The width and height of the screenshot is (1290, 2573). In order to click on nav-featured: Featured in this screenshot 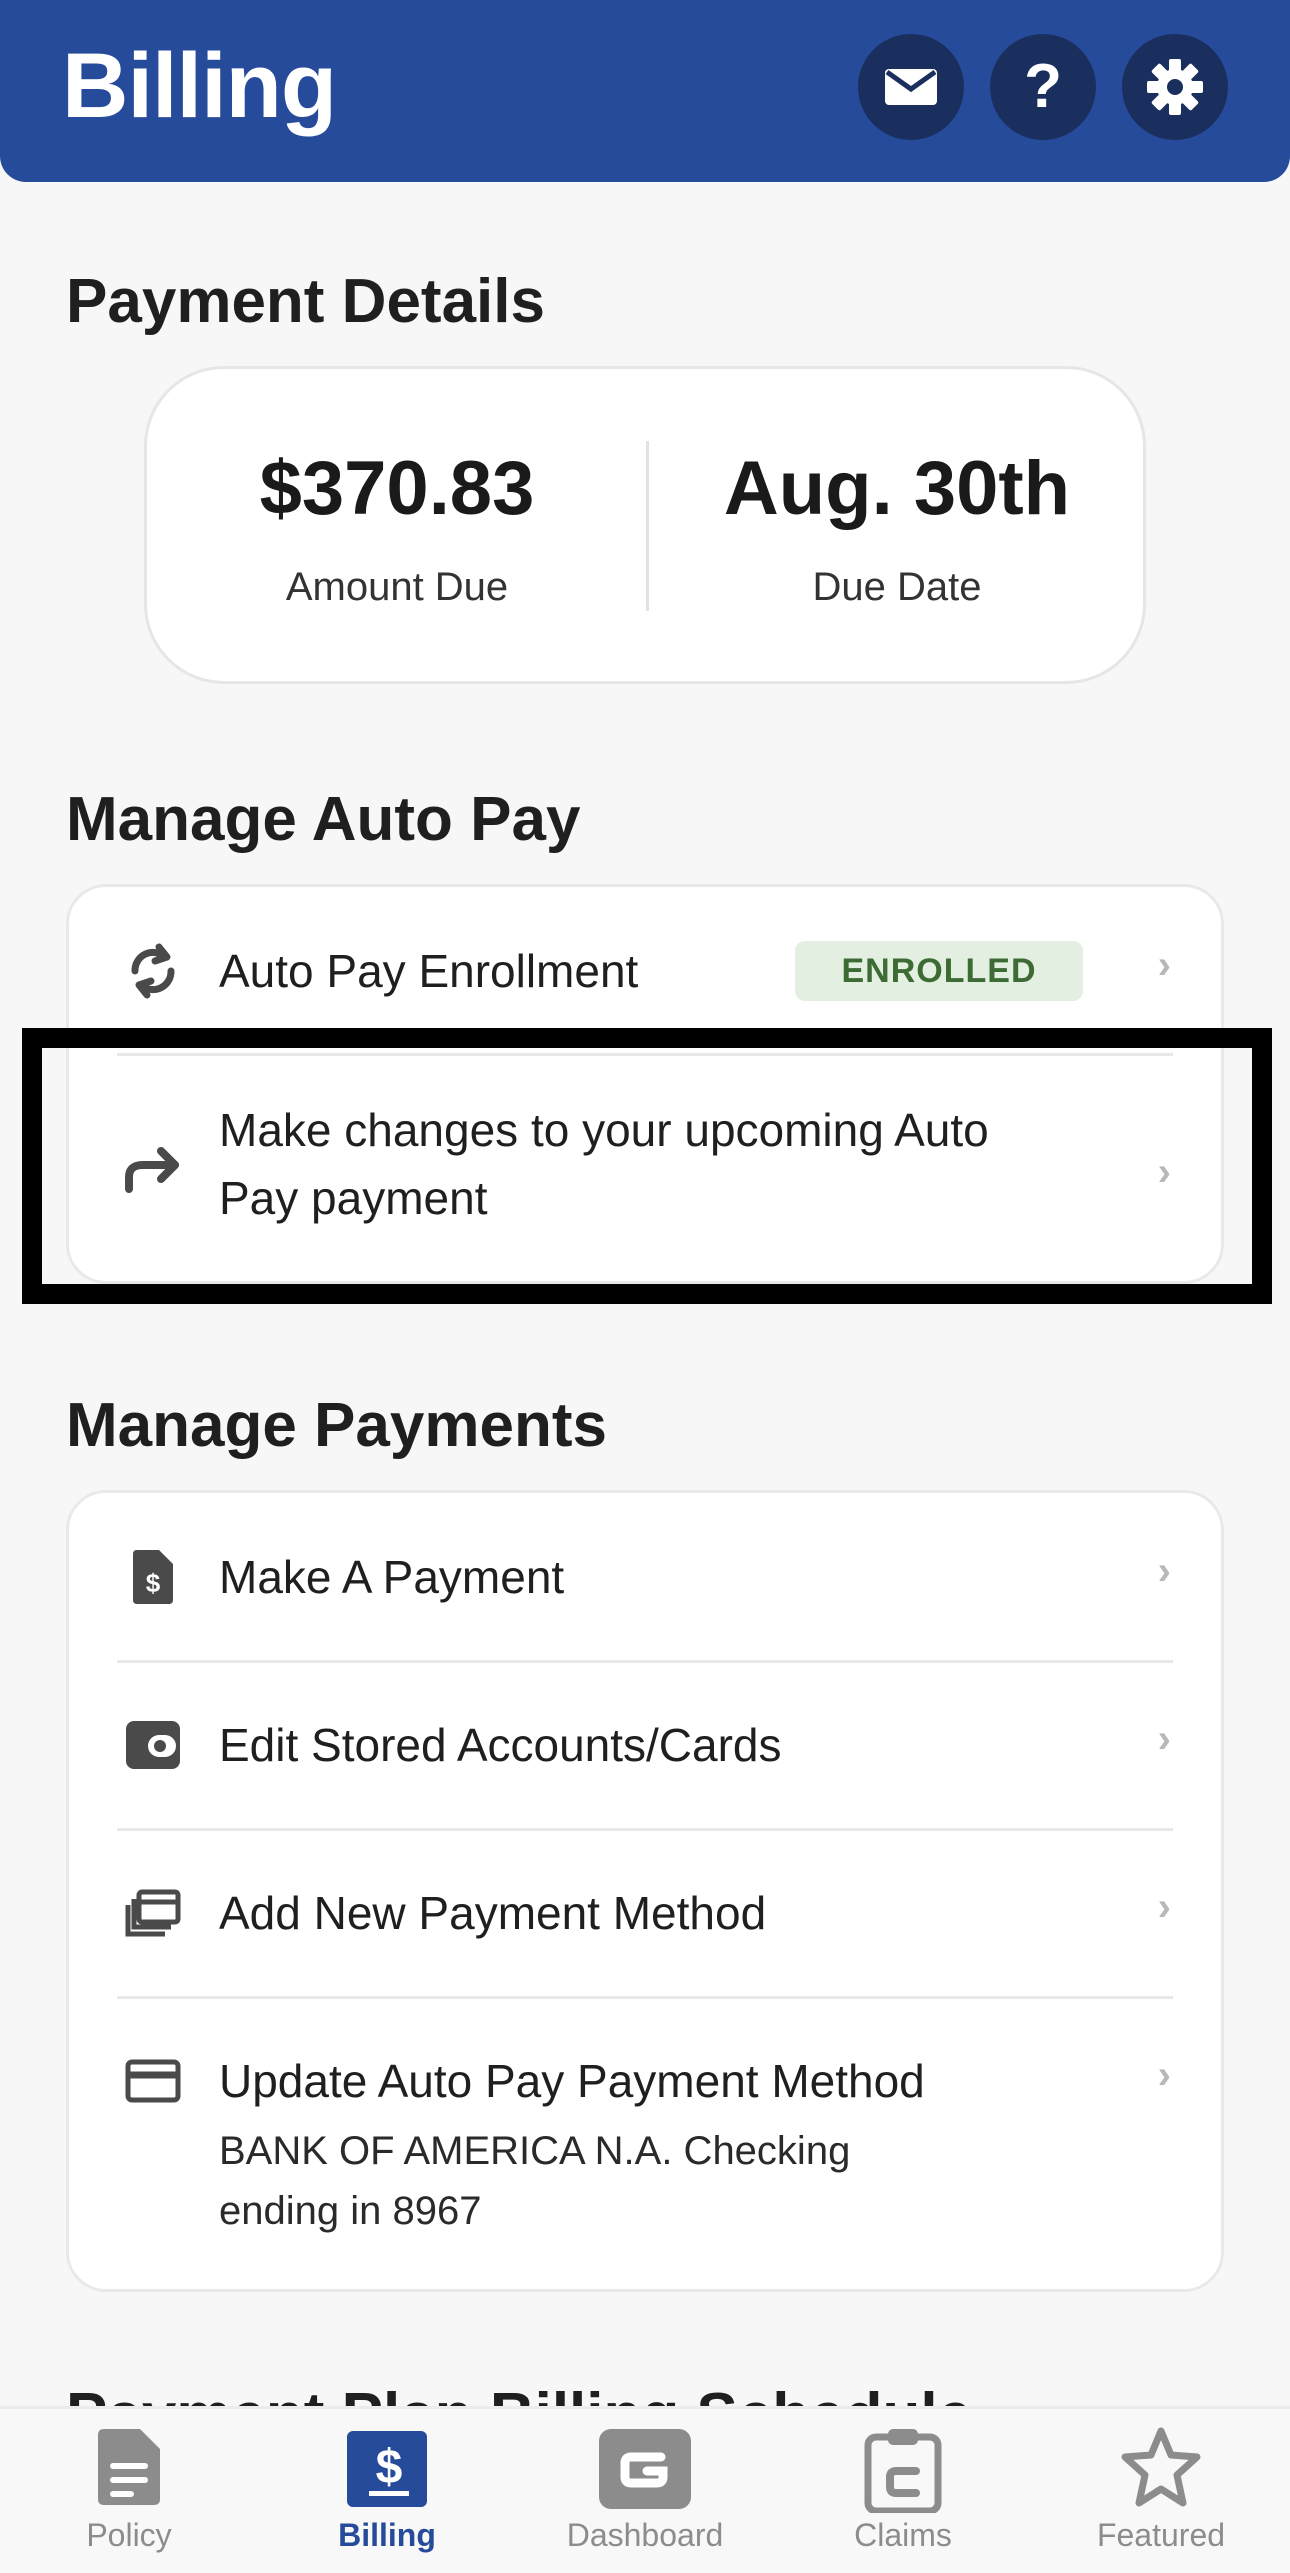, I will do `click(1161, 2491)`.